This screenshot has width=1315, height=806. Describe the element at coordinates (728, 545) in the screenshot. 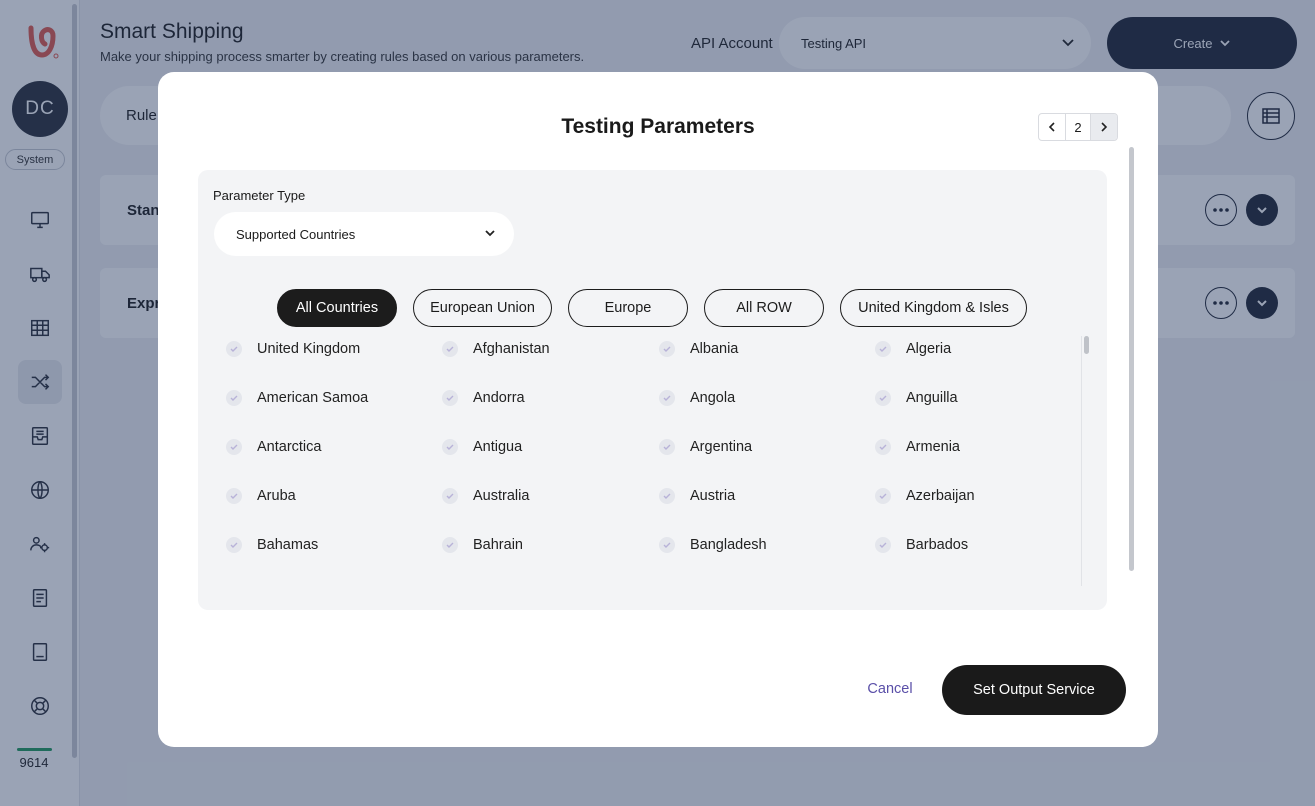

I see `country-label: Bangladesh` at that location.